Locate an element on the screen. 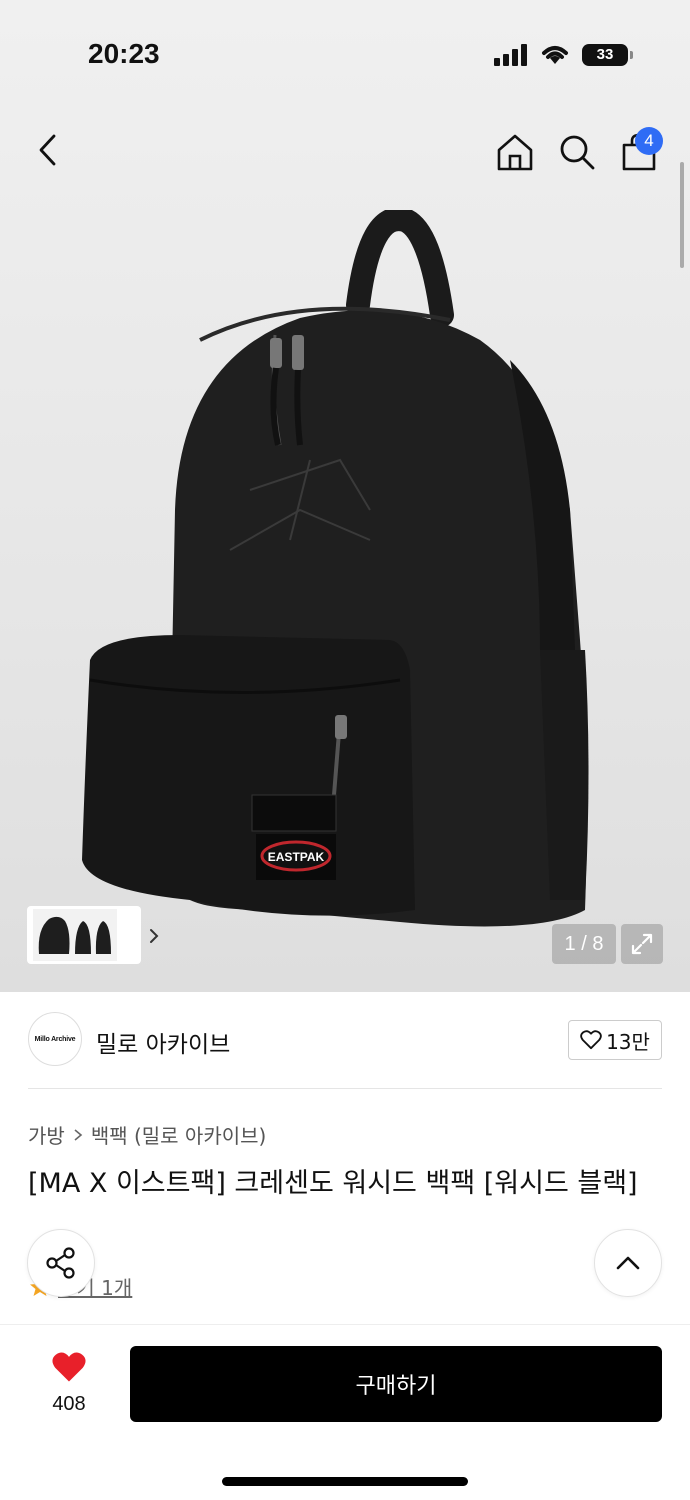 Image resolution: width=690 pixels, height=1500 pixels. bottom-action-bar: 408 구매하기 is located at coordinates (345, 1412).